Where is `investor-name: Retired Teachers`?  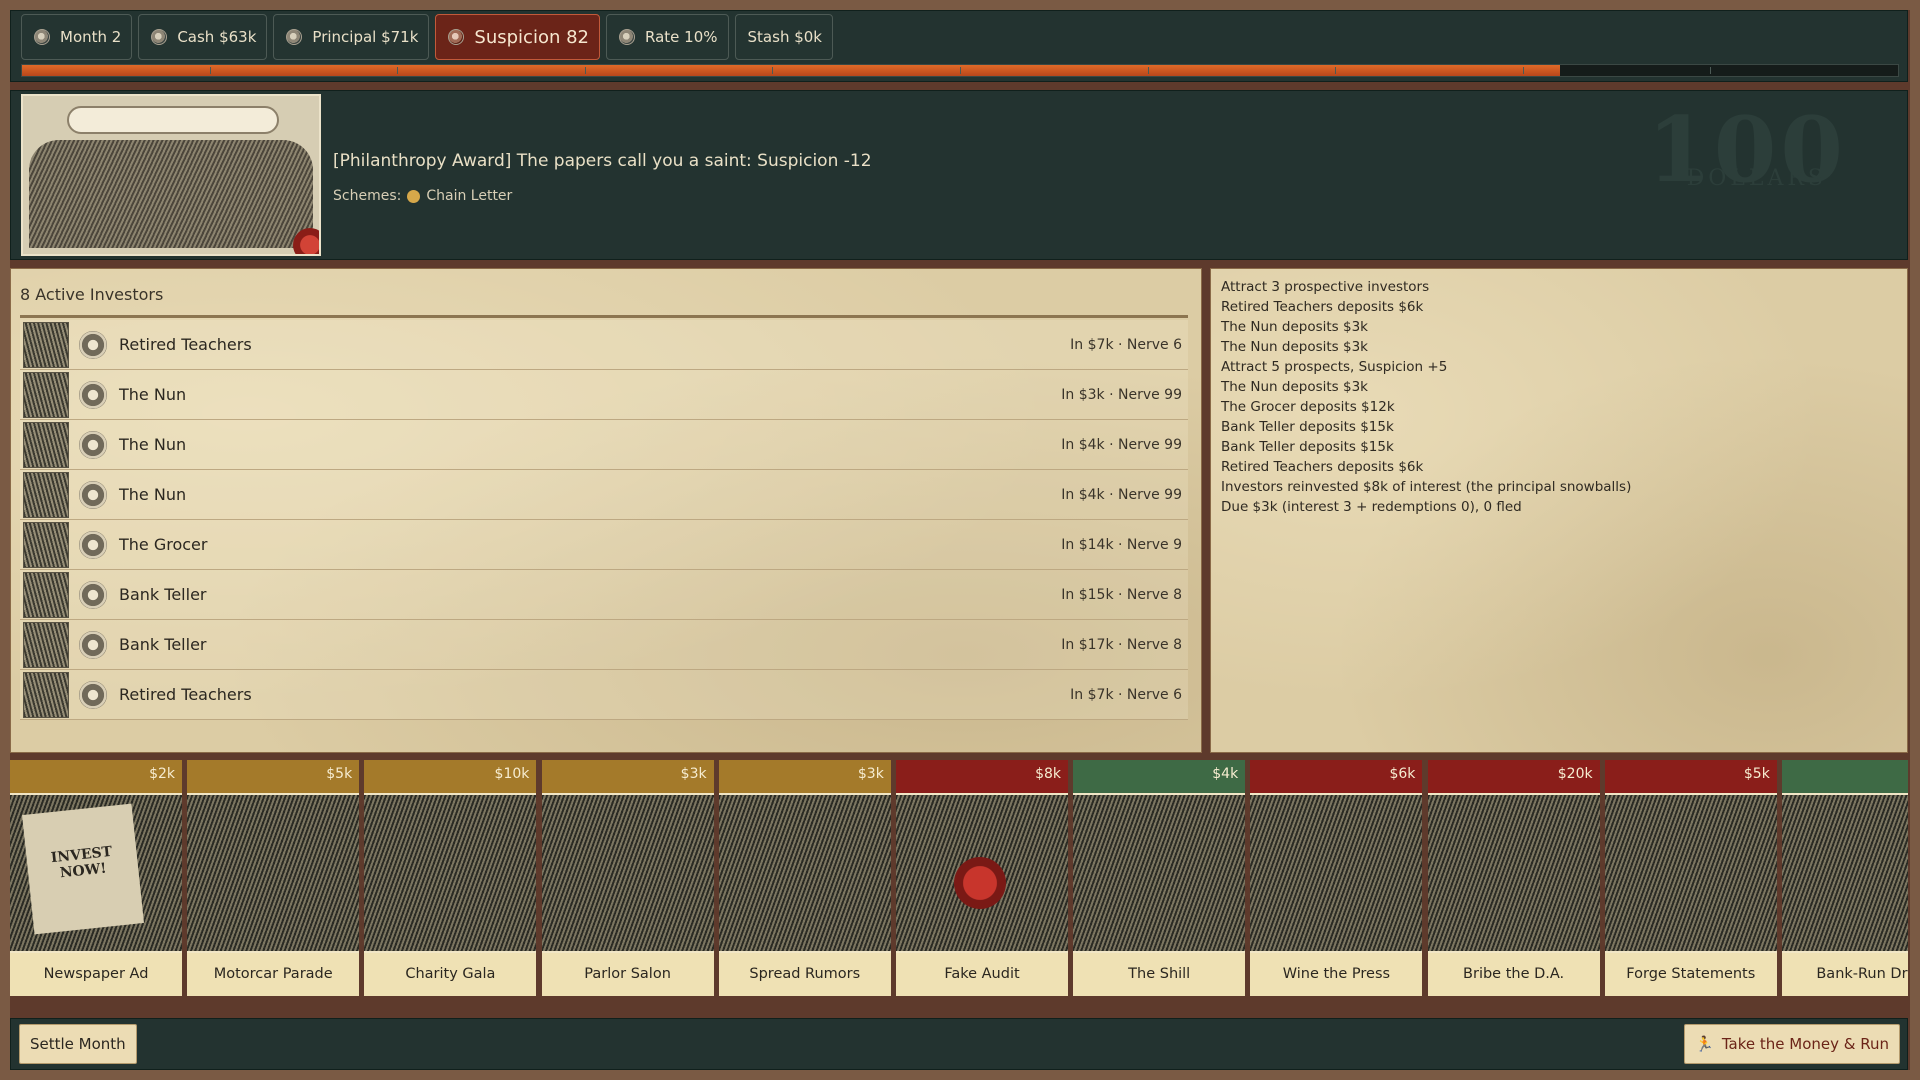 investor-name: Retired Teachers is located at coordinates (185, 694).